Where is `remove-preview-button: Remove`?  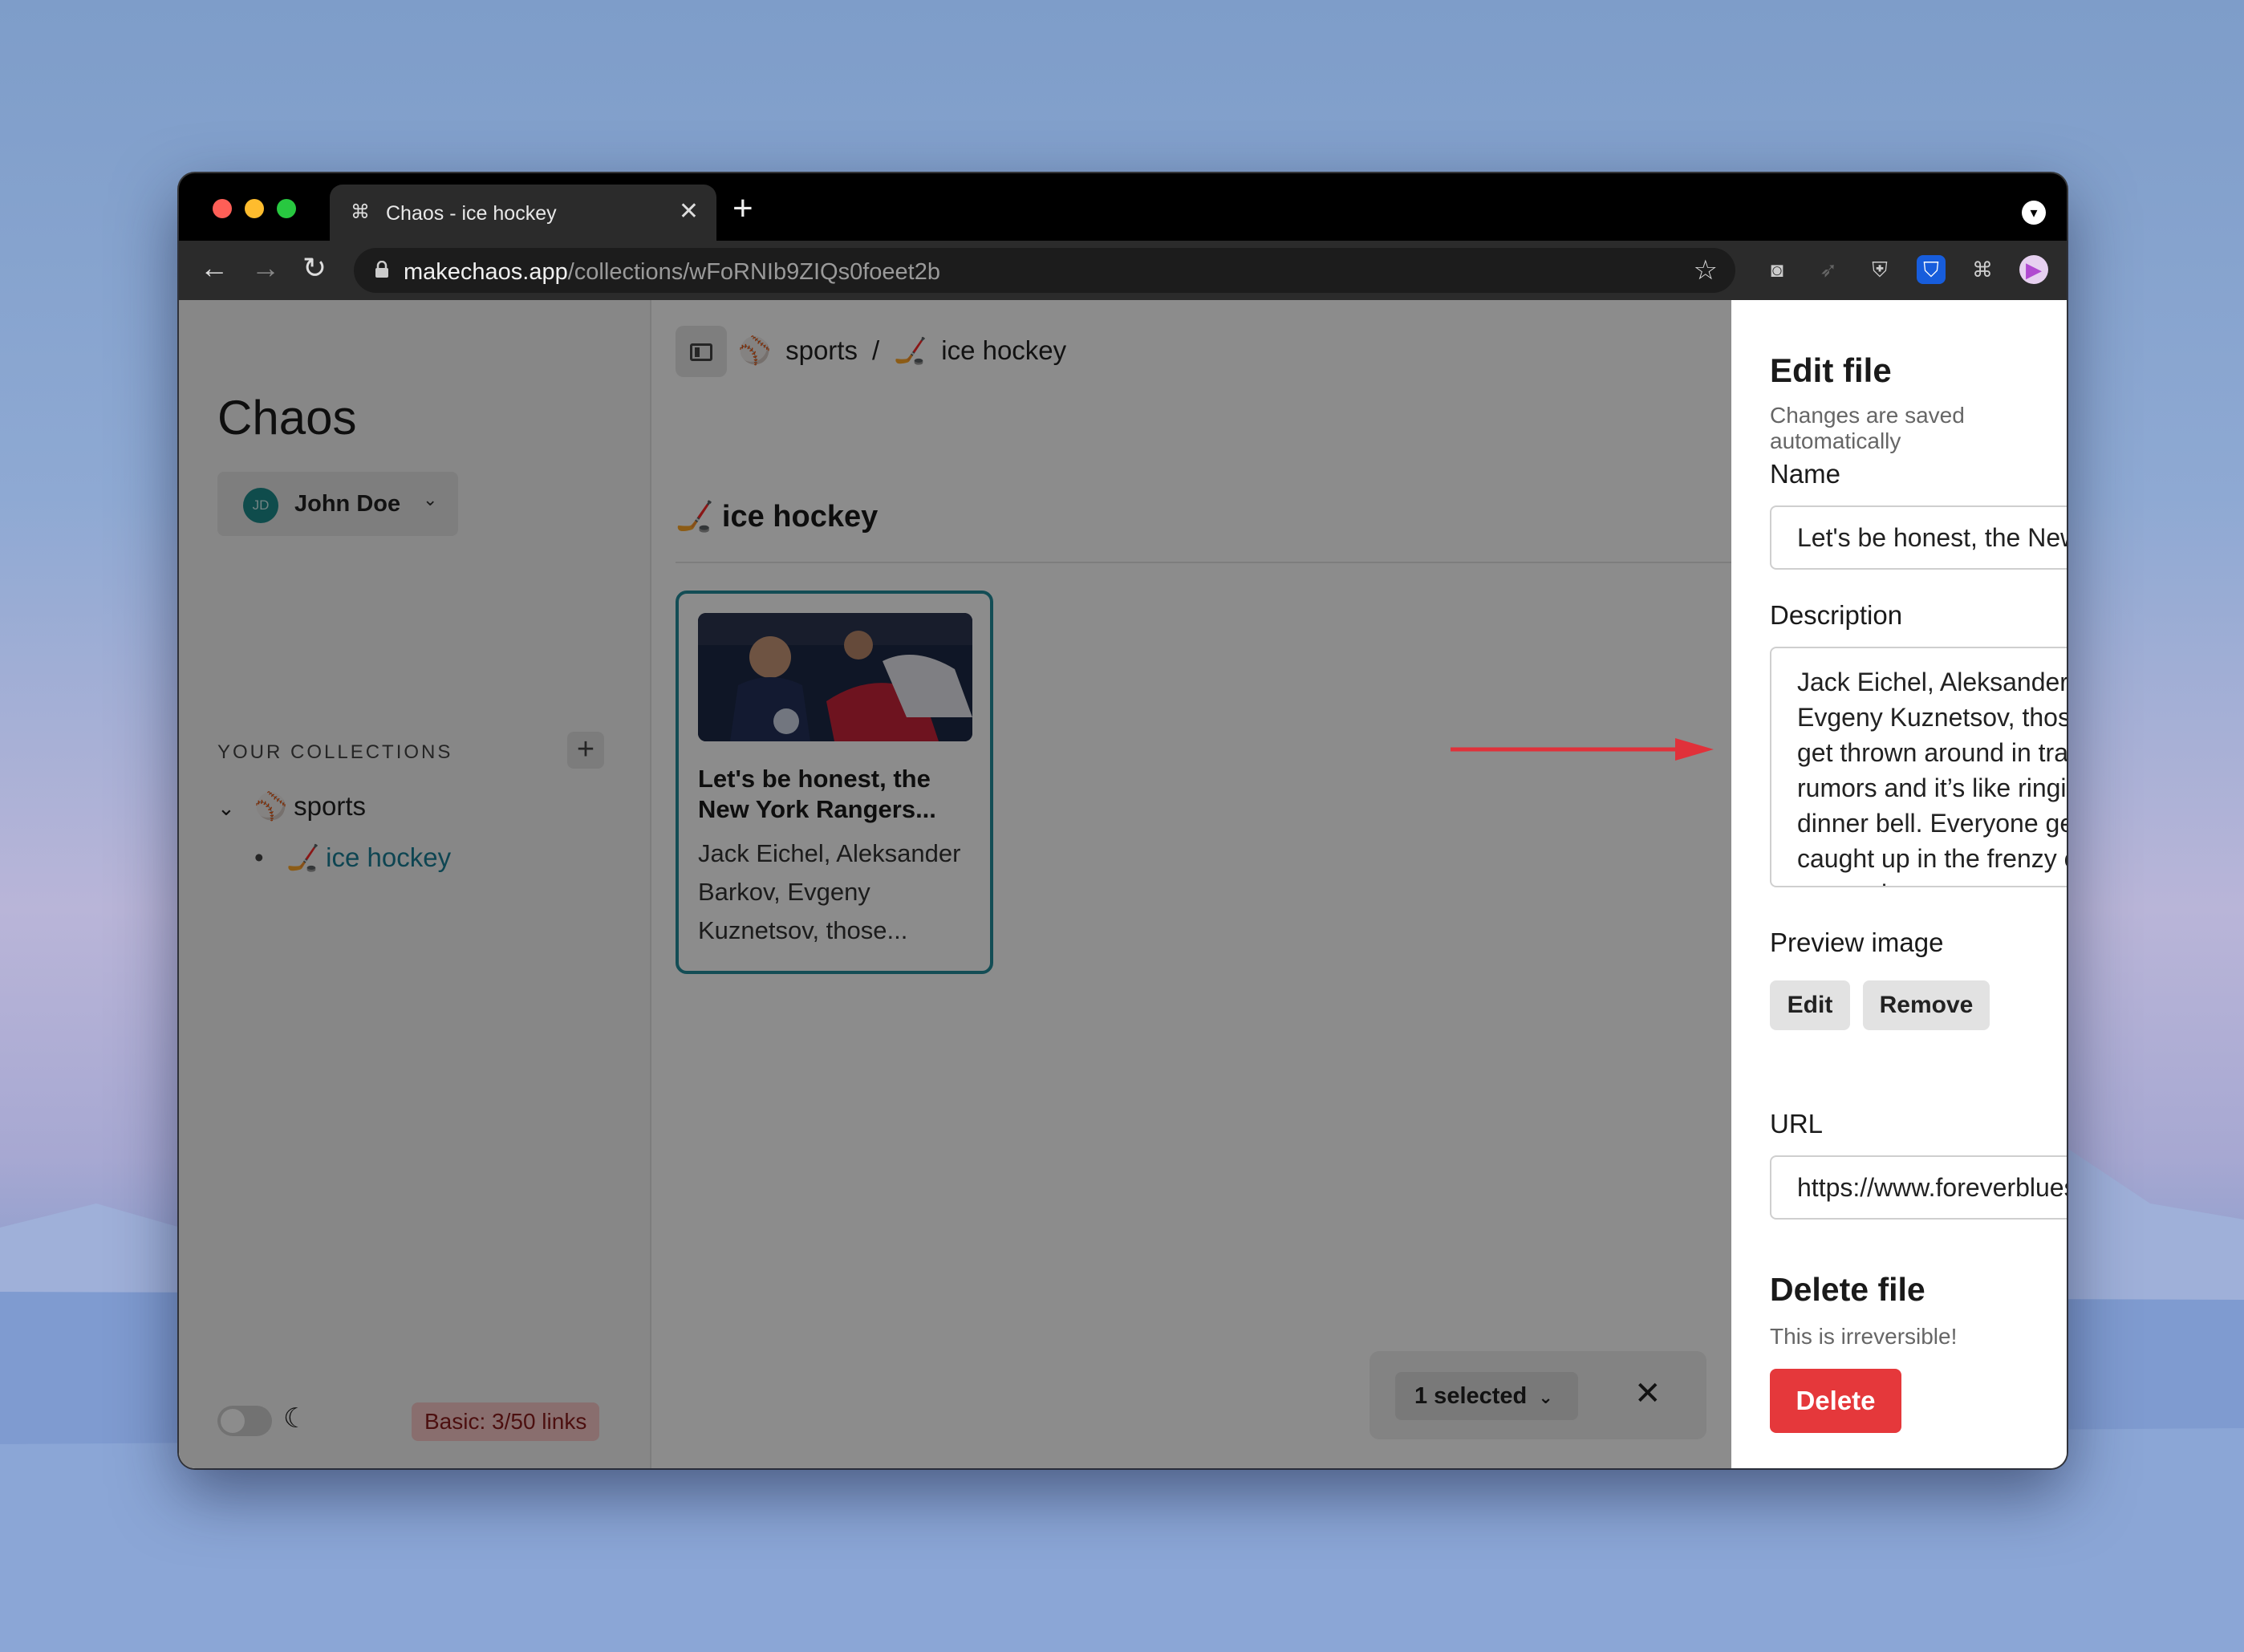 remove-preview-button: Remove is located at coordinates (1926, 1005).